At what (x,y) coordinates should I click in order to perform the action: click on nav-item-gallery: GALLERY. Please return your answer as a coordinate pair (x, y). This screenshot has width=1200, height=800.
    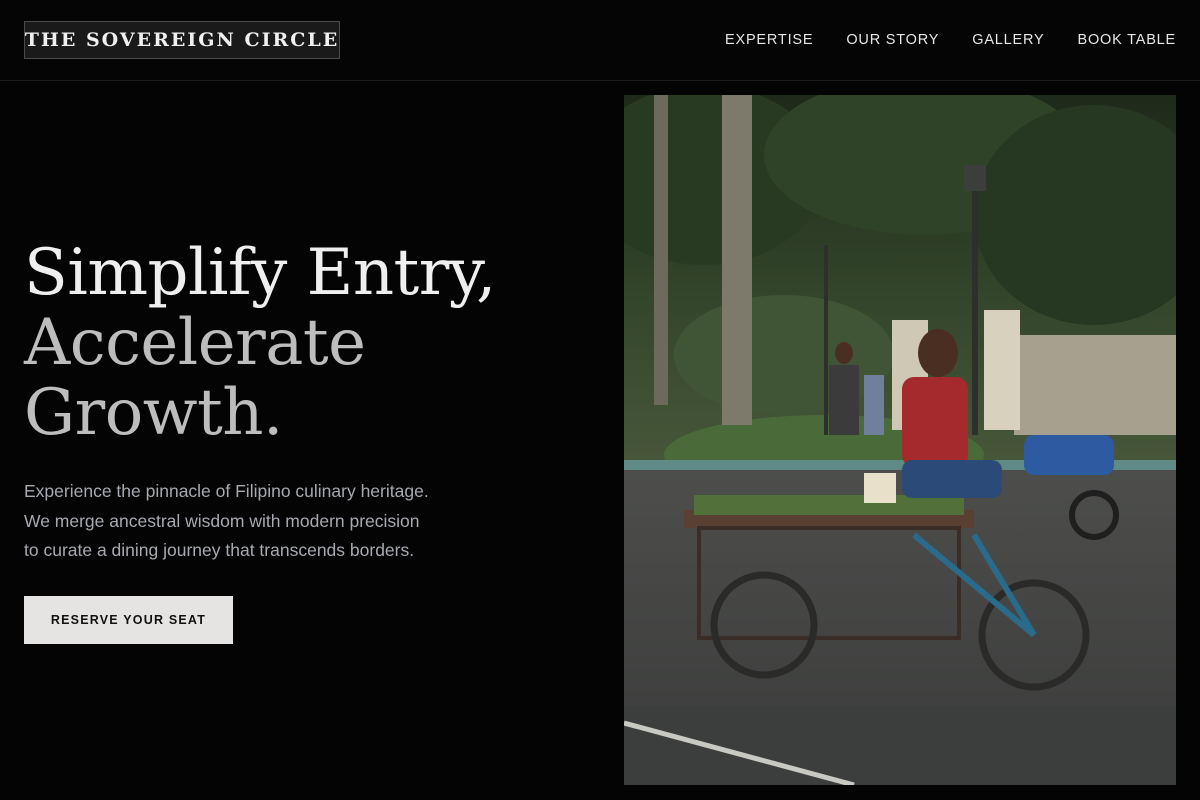
    Looking at the image, I should click on (1008, 40).